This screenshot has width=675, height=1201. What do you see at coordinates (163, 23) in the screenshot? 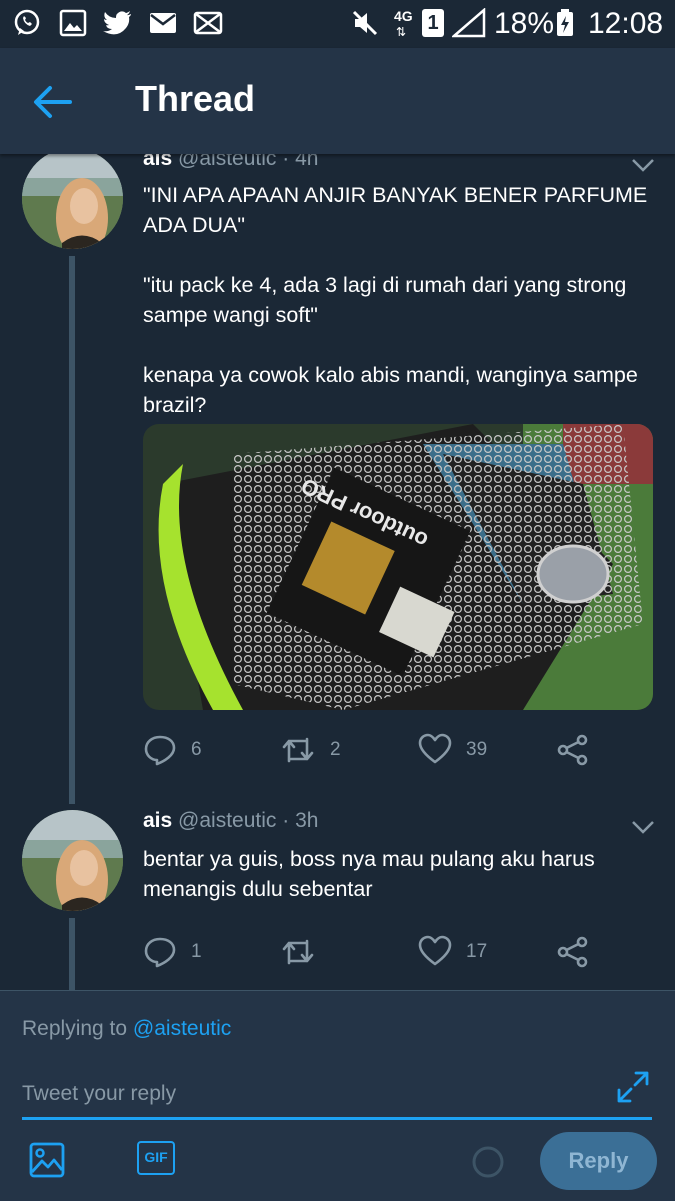
I see `mail-icon` at bounding box center [163, 23].